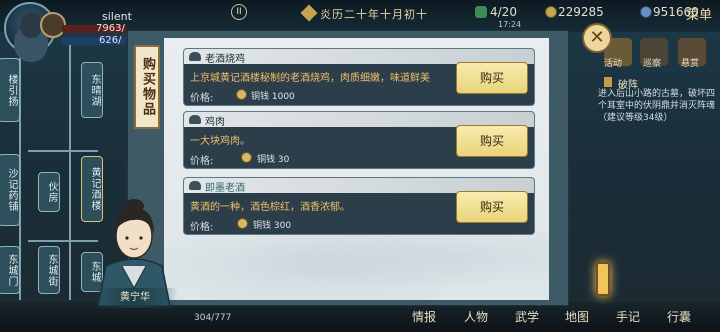 Image resolution: width=720 pixels, height=332 pixels. What do you see at coordinates (690, 64) in the screenshot?
I see `bounty-label: 悬赏` at bounding box center [690, 64].